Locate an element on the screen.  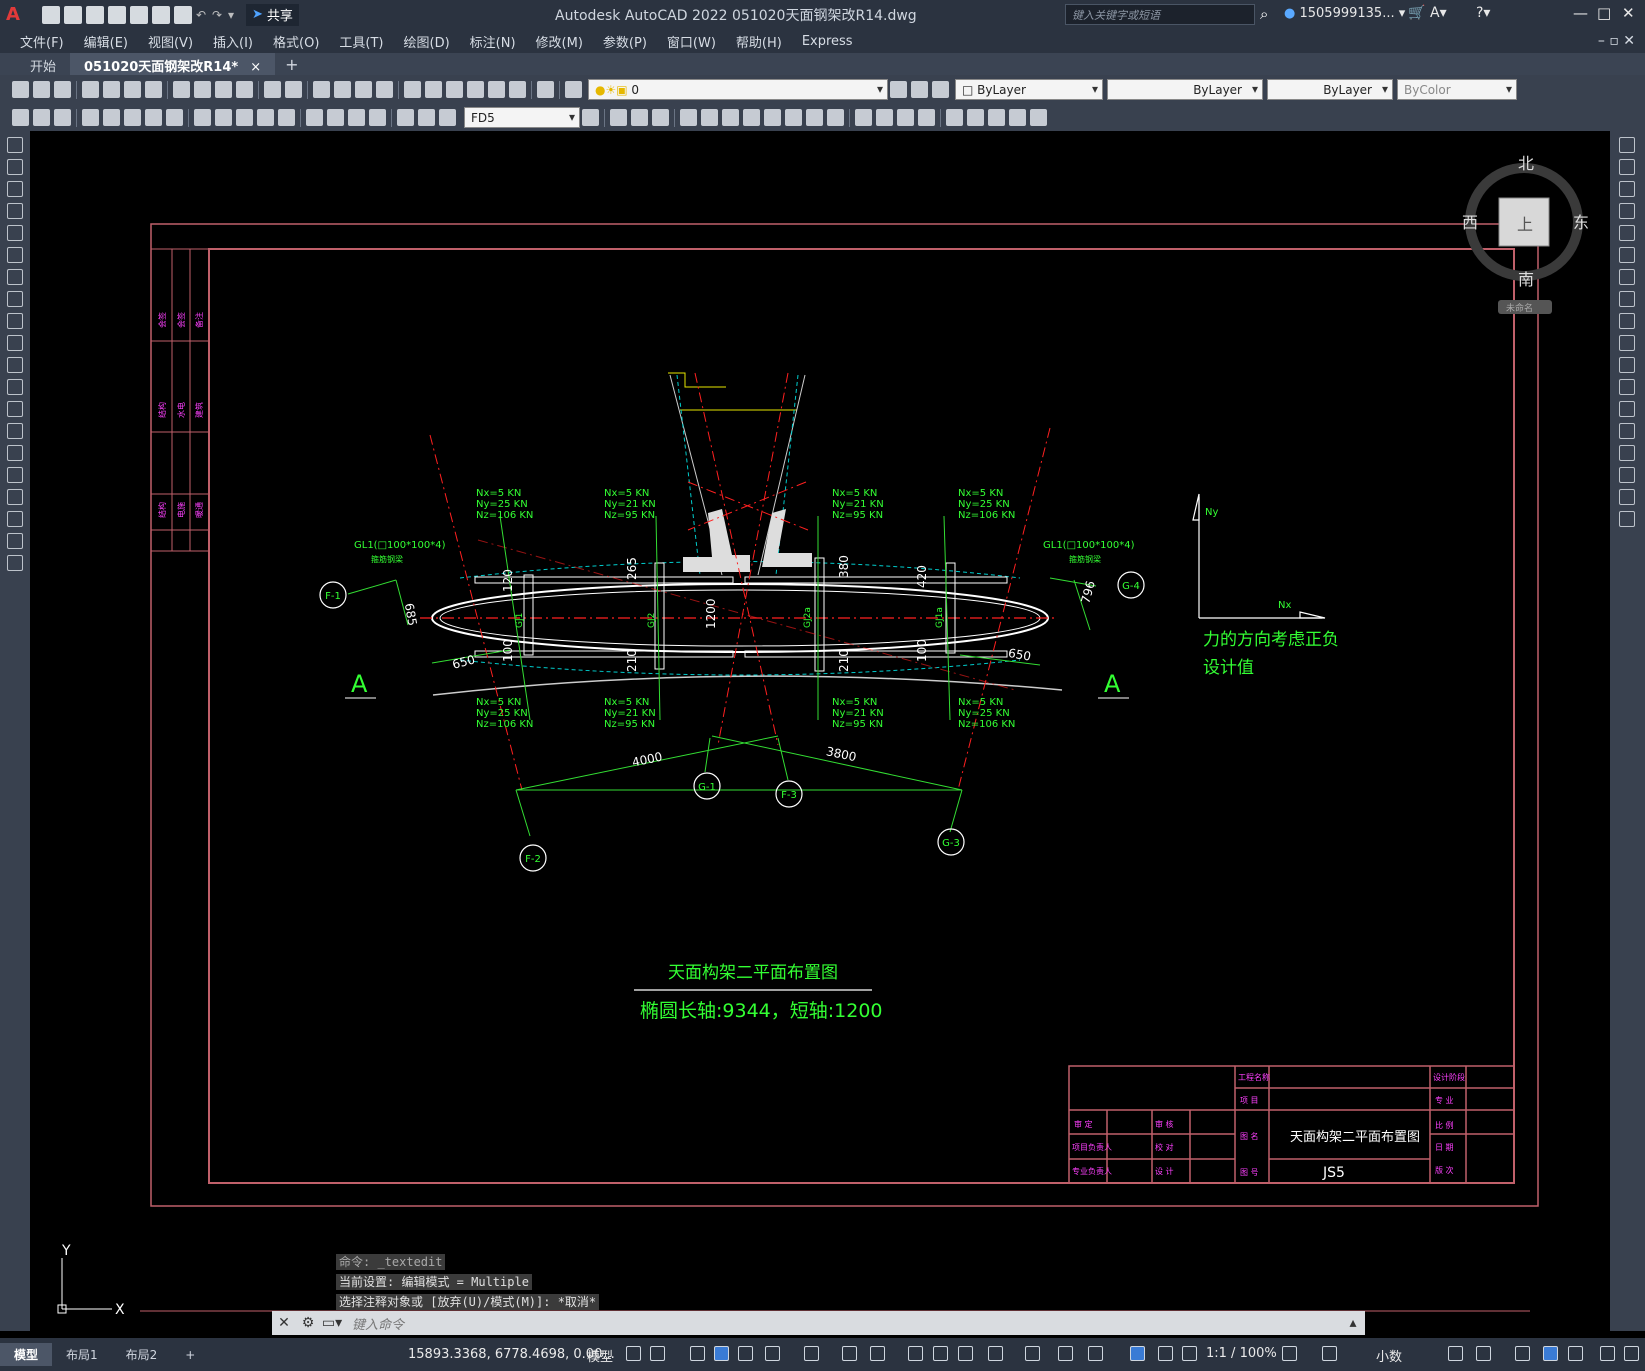
tab-layout1: 布局1 is located at coordinates (82, 1354).